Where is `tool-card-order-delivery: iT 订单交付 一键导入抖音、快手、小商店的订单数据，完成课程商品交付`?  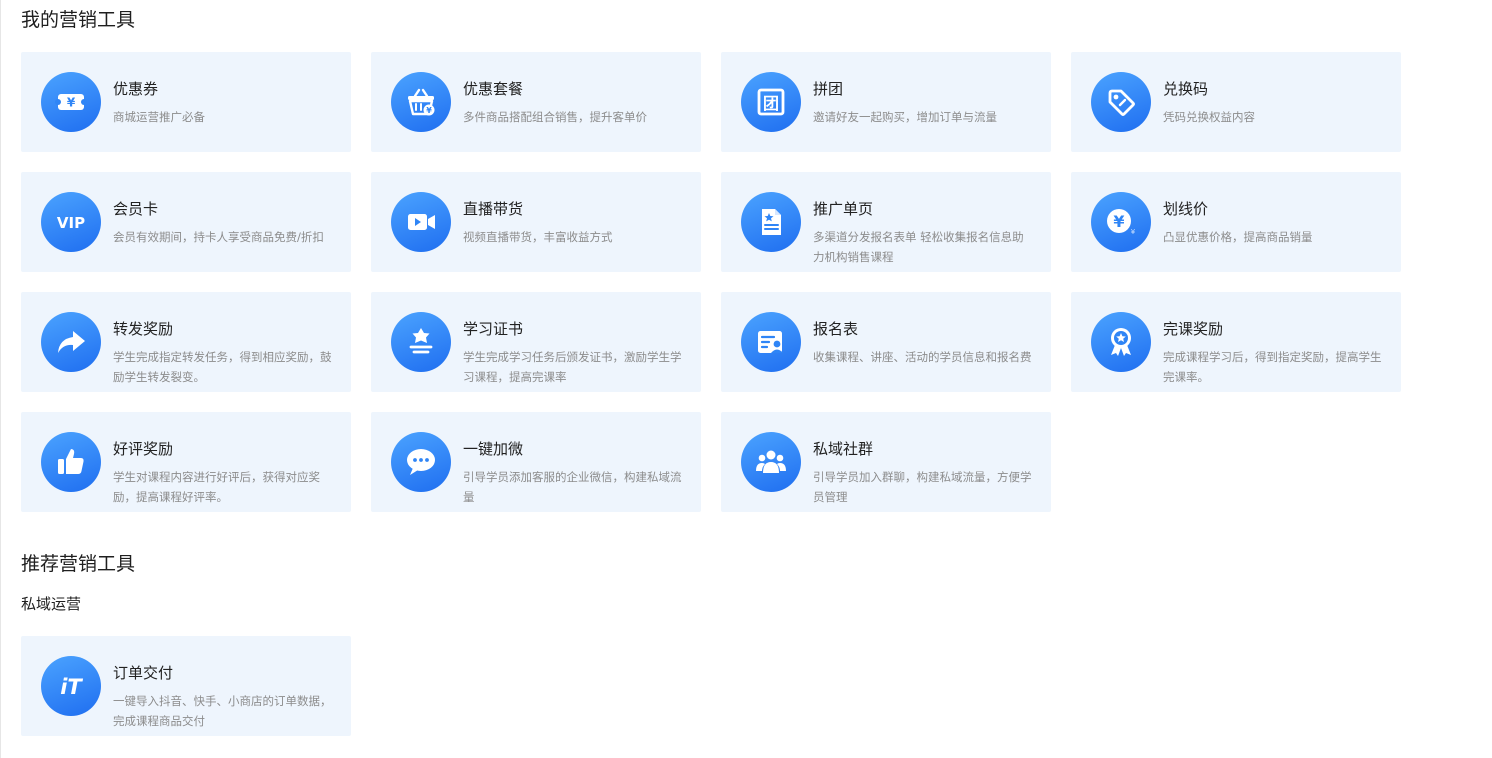
tool-card-order-delivery: iT 订单交付 一键导入抖音、快手、小商店的订单数据，完成课程商品交付 is located at coordinates (186, 686).